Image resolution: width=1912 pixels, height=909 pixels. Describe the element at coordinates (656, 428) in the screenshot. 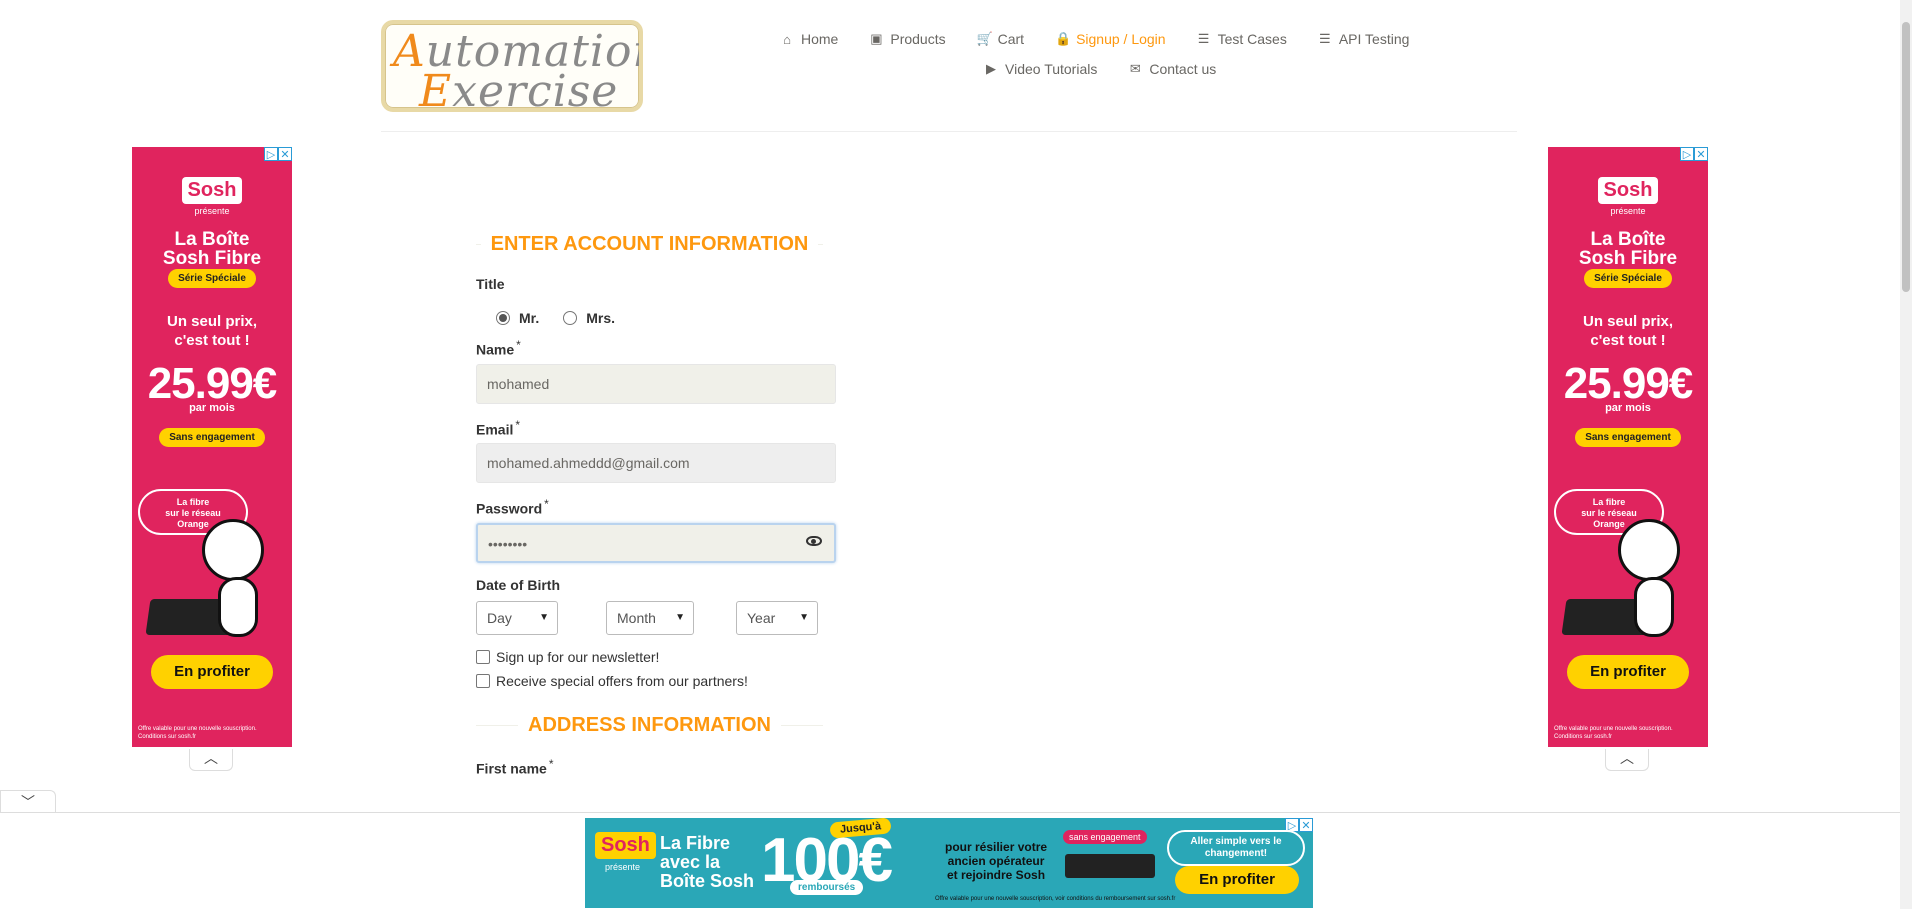

I see `email-label: Email *` at that location.